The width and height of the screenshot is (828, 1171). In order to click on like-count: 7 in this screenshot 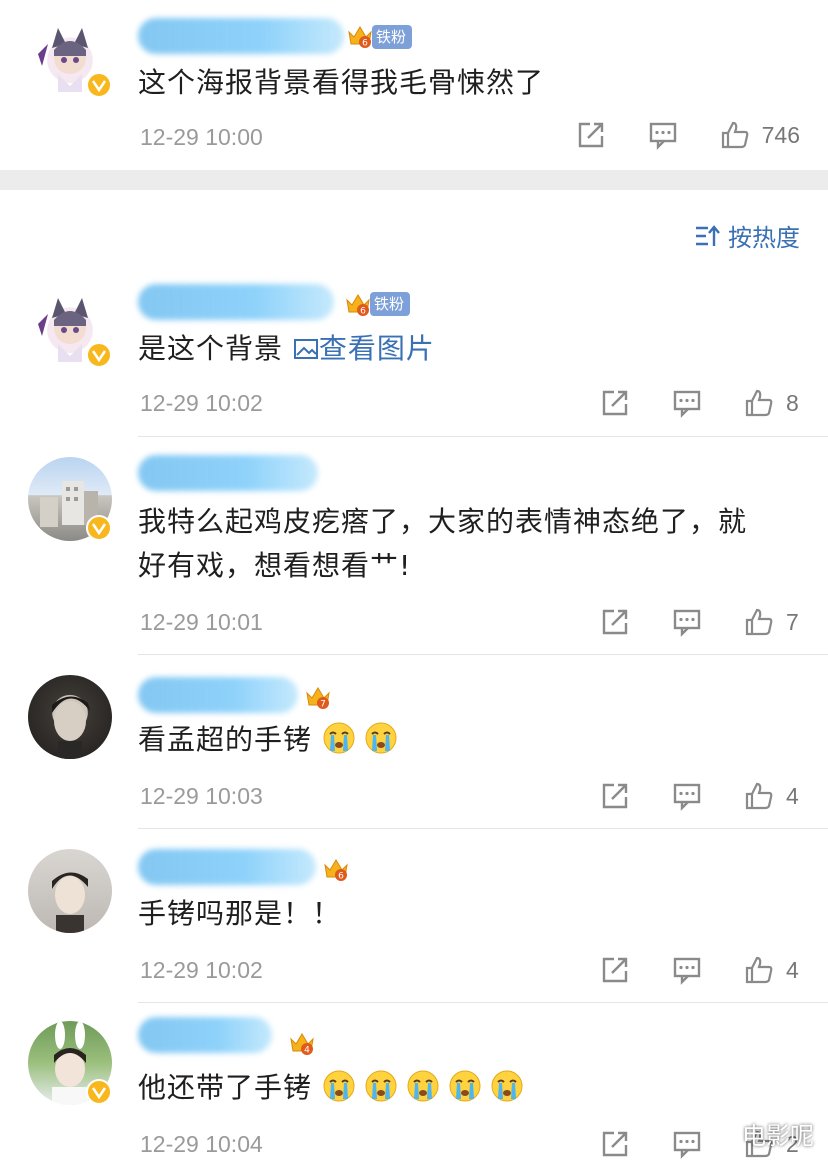, I will do `click(792, 621)`.